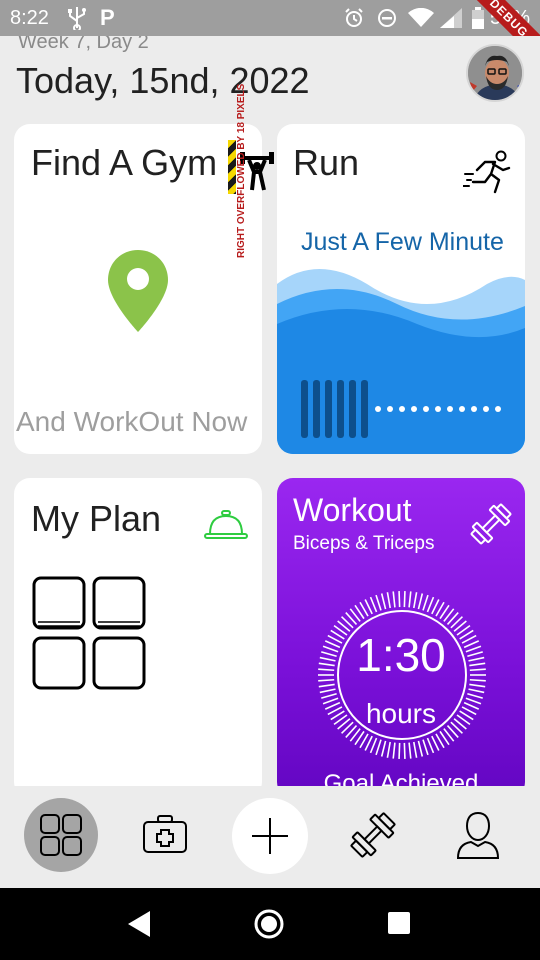 Image resolution: width=540 pixels, height=960 pixels. Describe the element at coordinates (107, 17) in the screenshot. I see `app-notification-icon: P` at that location.